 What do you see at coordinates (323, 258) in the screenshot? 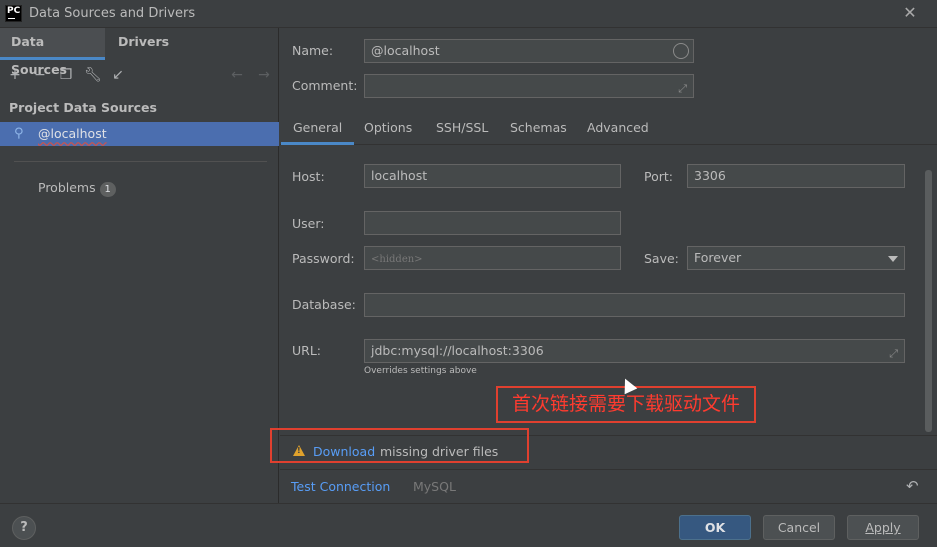
I see `password-label: Password:` at bounding box center [323, 258].